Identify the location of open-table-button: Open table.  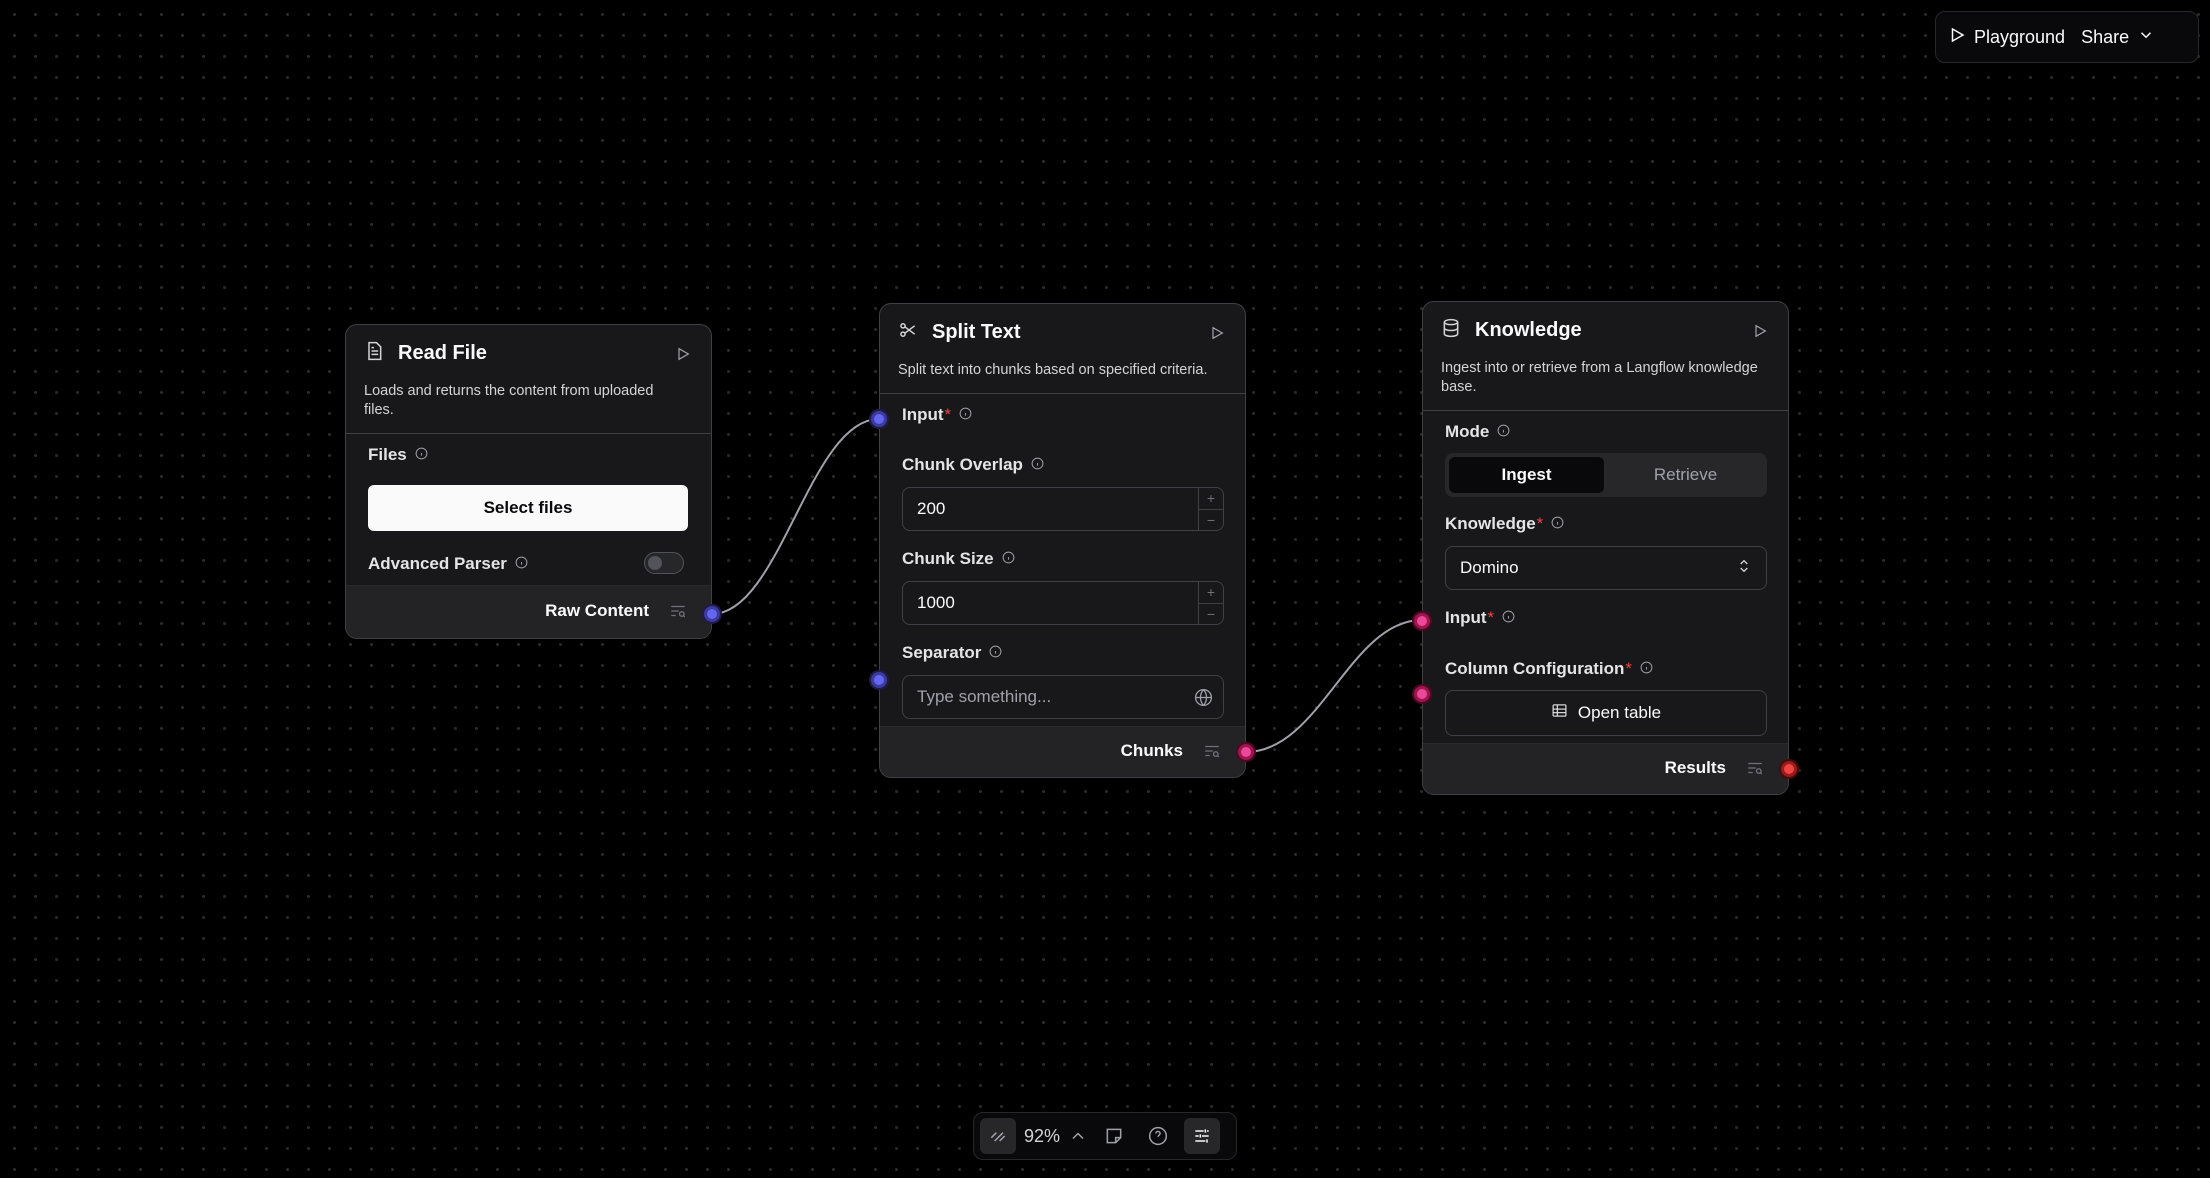
(1606, 713).